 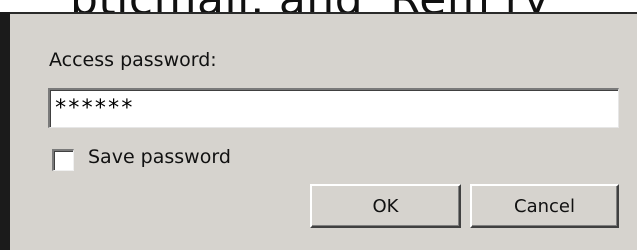 I want to click on ok-button-label: OK, so click(x=385, y=206).